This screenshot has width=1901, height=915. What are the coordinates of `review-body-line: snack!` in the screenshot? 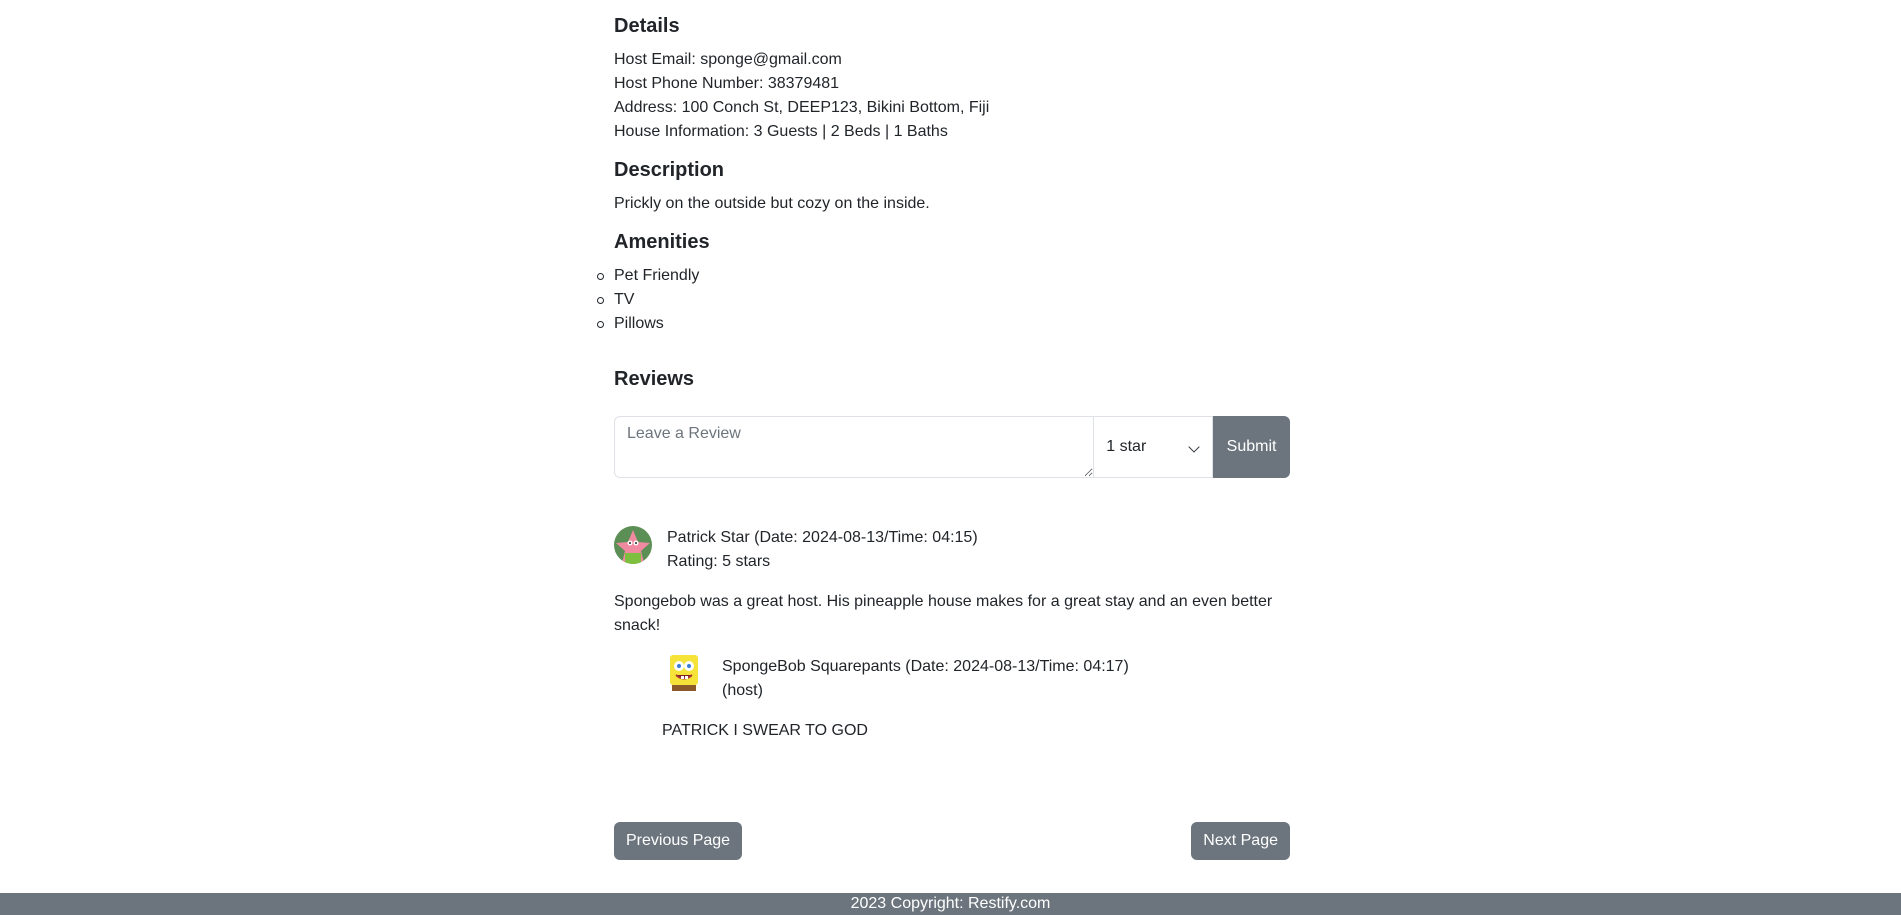 It's located at (637, 625).